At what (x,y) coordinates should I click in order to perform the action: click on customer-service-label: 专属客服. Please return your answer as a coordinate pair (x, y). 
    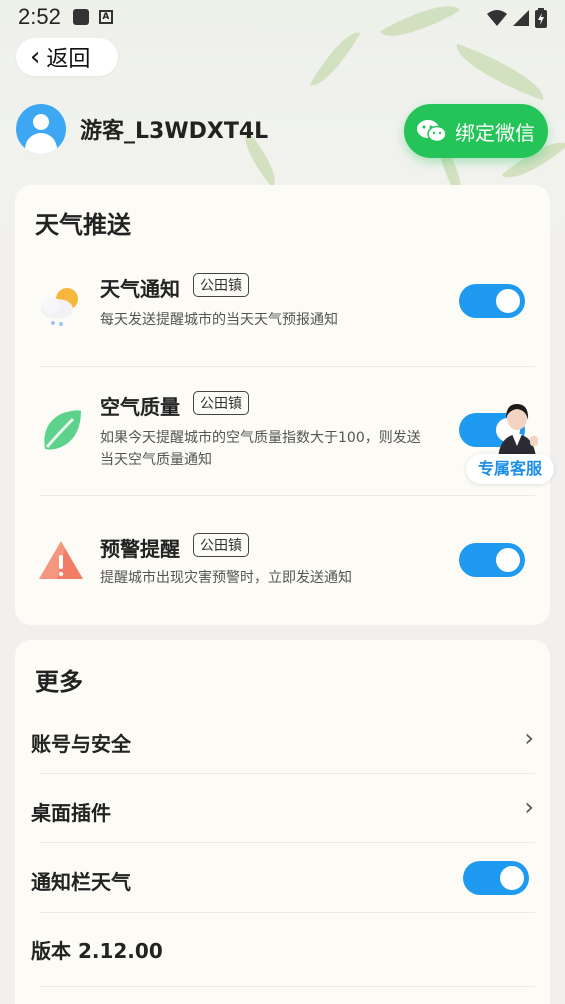
    Looking at the image, I should click on (510, 469).